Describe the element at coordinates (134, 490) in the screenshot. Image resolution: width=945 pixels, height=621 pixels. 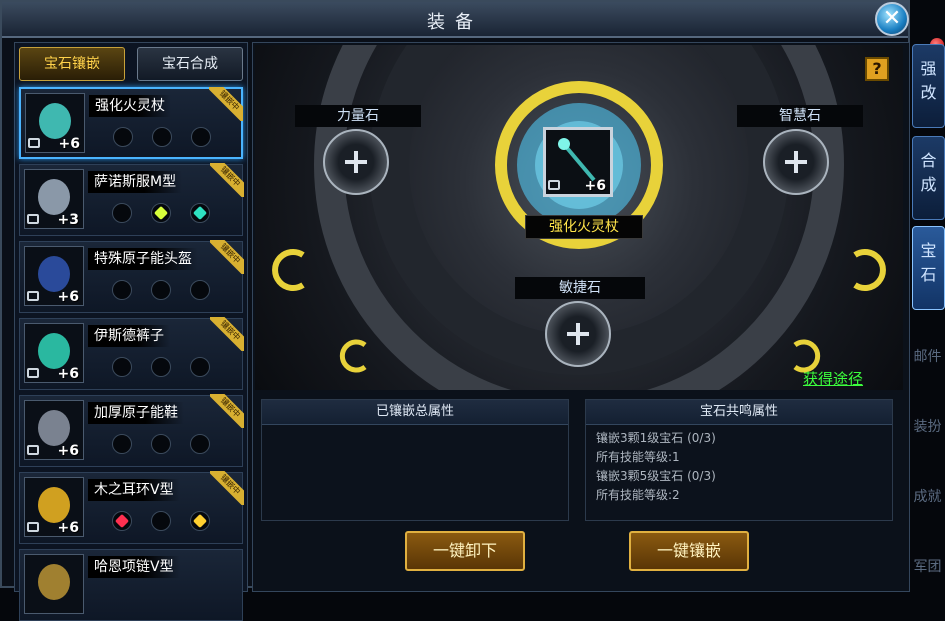
I see `item-name: 木之耳环V型` at that location.